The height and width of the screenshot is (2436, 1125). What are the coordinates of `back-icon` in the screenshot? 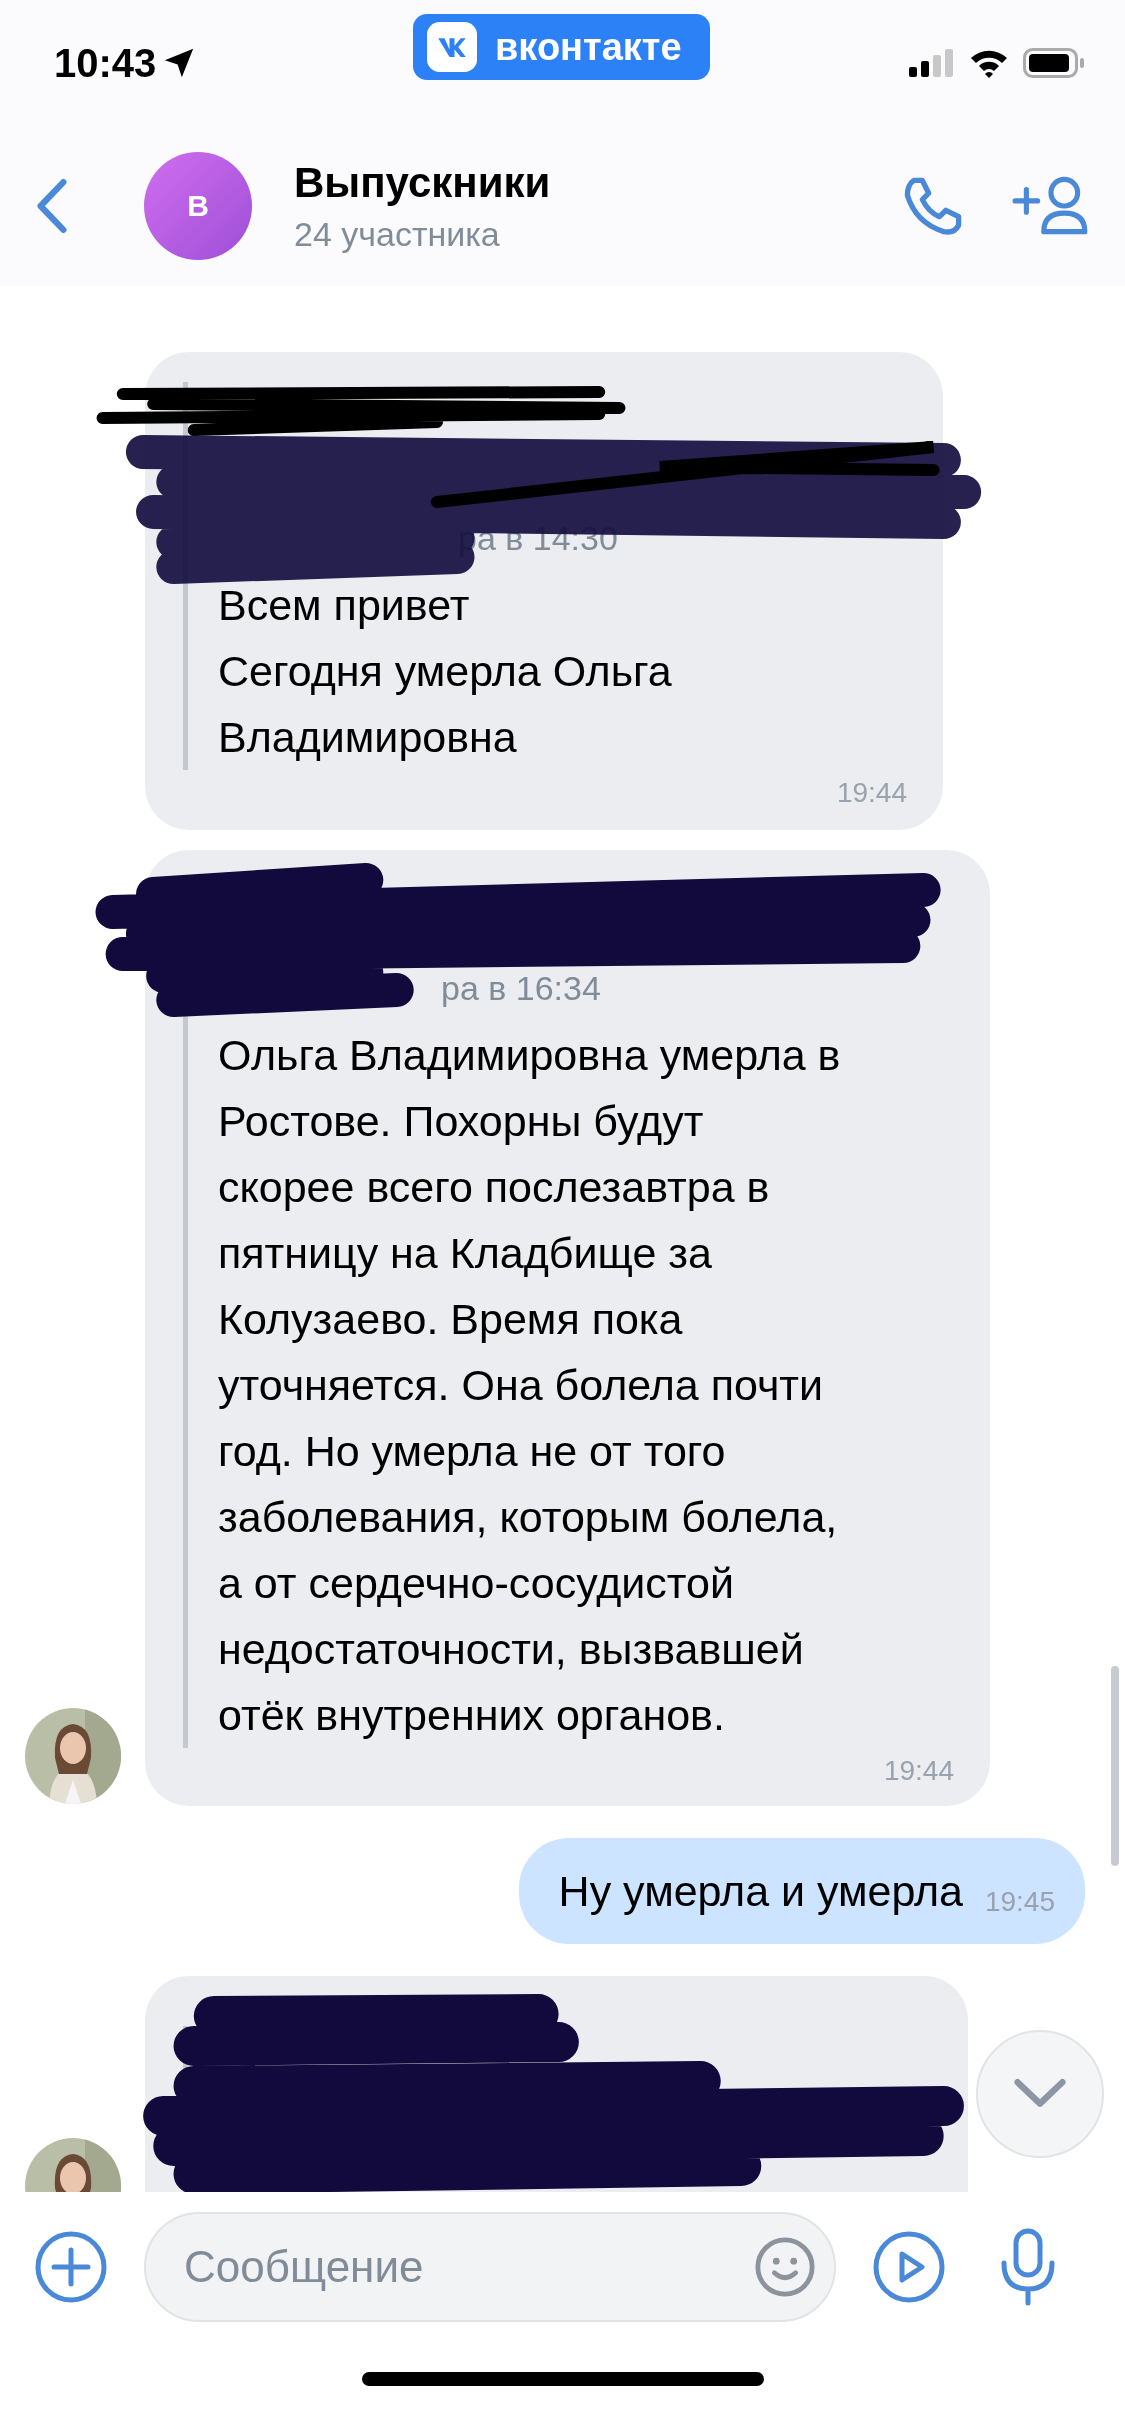 It's located at (52, 206).